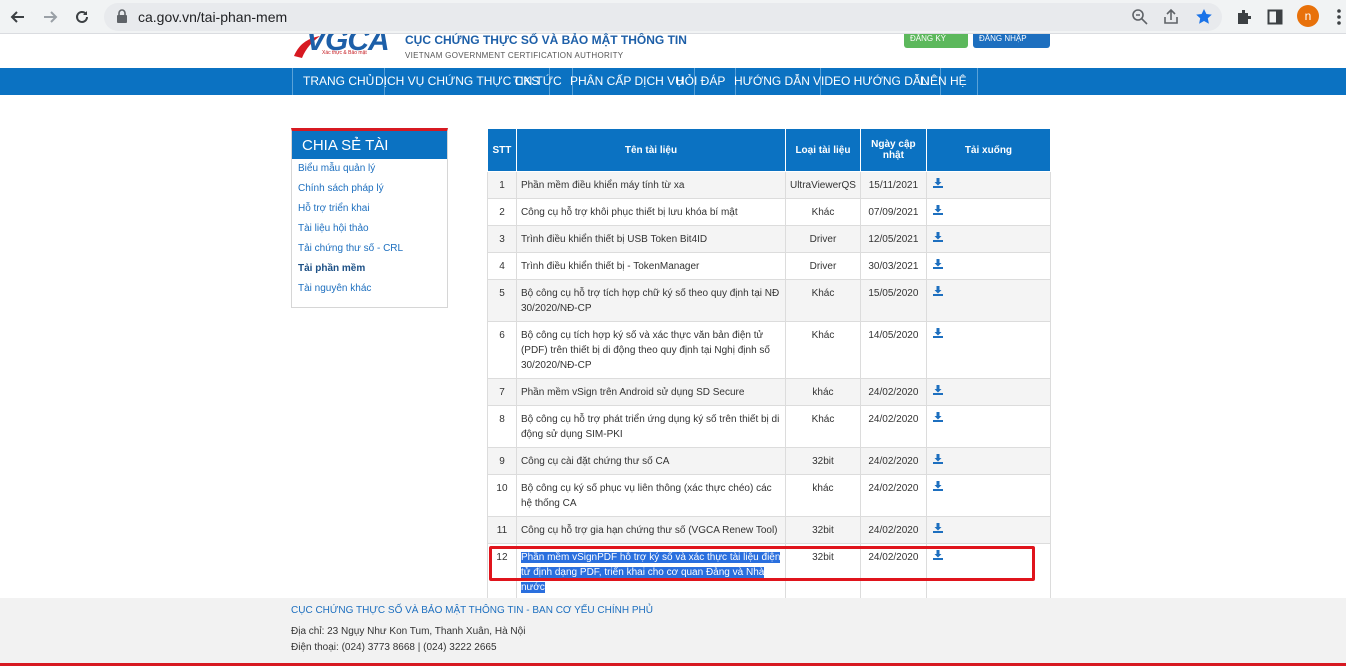 The height and width of the screenshot is (666, 1346). I want to click on cell-stt: 3, so click(502, 239).